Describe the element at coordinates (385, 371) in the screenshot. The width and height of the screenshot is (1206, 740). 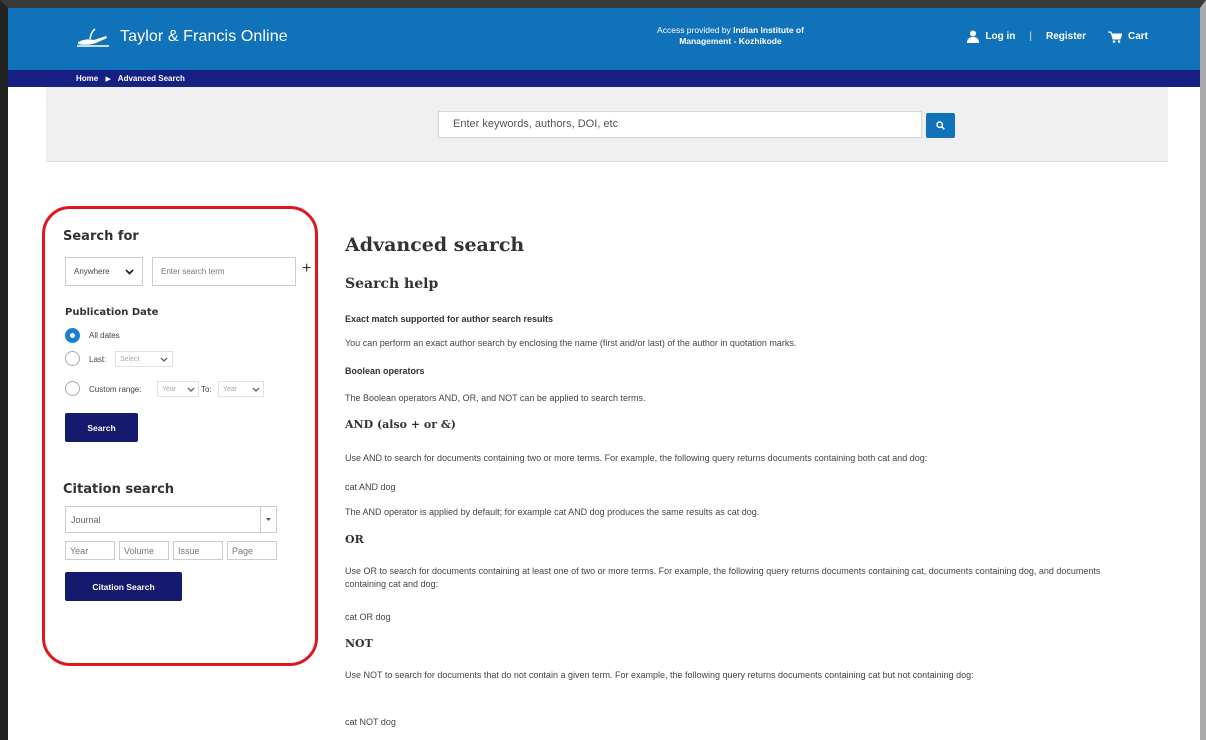
I see `boolean-heading: Boolean operators` at that location.